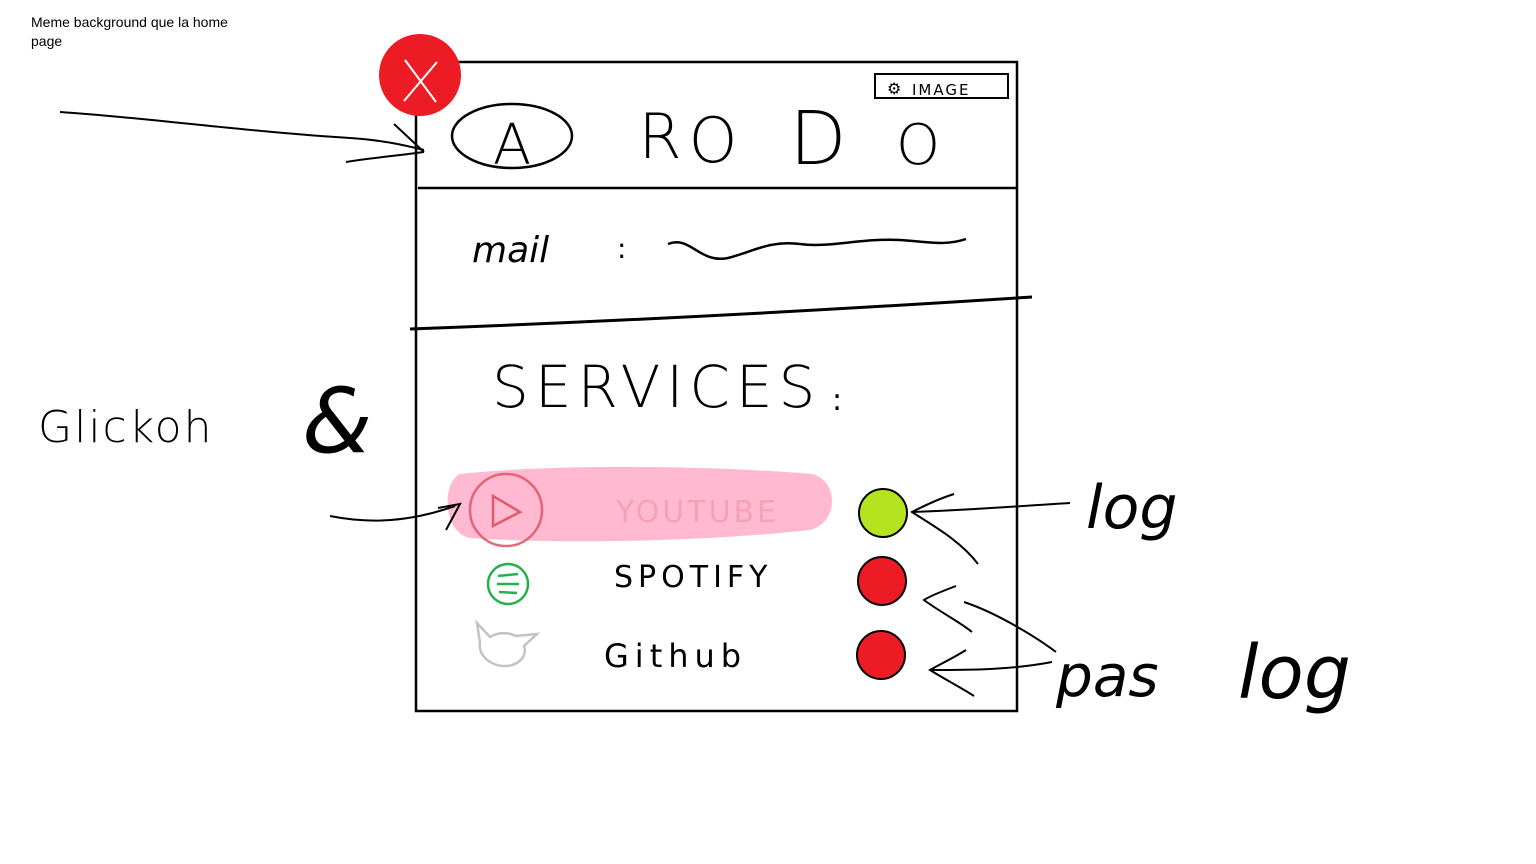  I want to click on mail-divider, so click(721, 313).